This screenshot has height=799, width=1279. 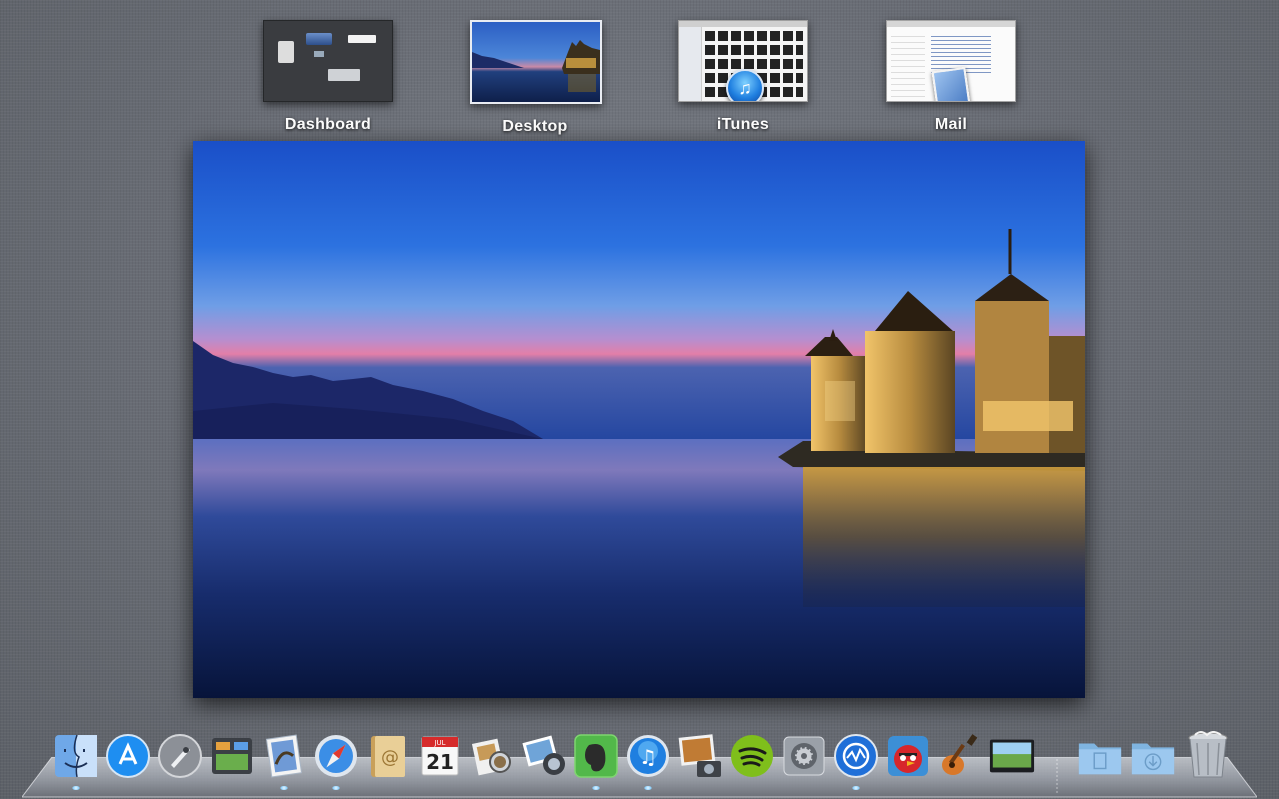 I want to click on desktop-thumbnail, so click(x=536, y=62).